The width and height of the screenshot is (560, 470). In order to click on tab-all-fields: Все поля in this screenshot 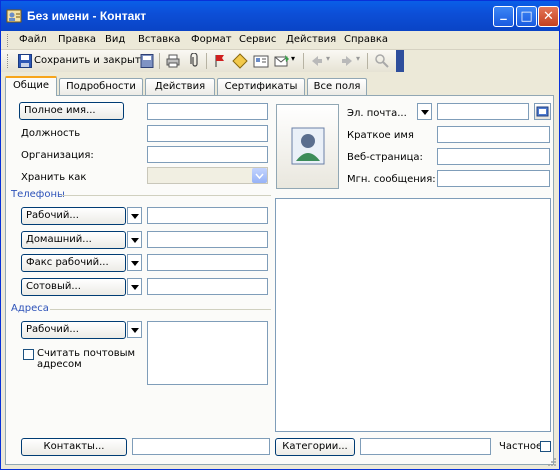, I will do `click(337, 86)`.